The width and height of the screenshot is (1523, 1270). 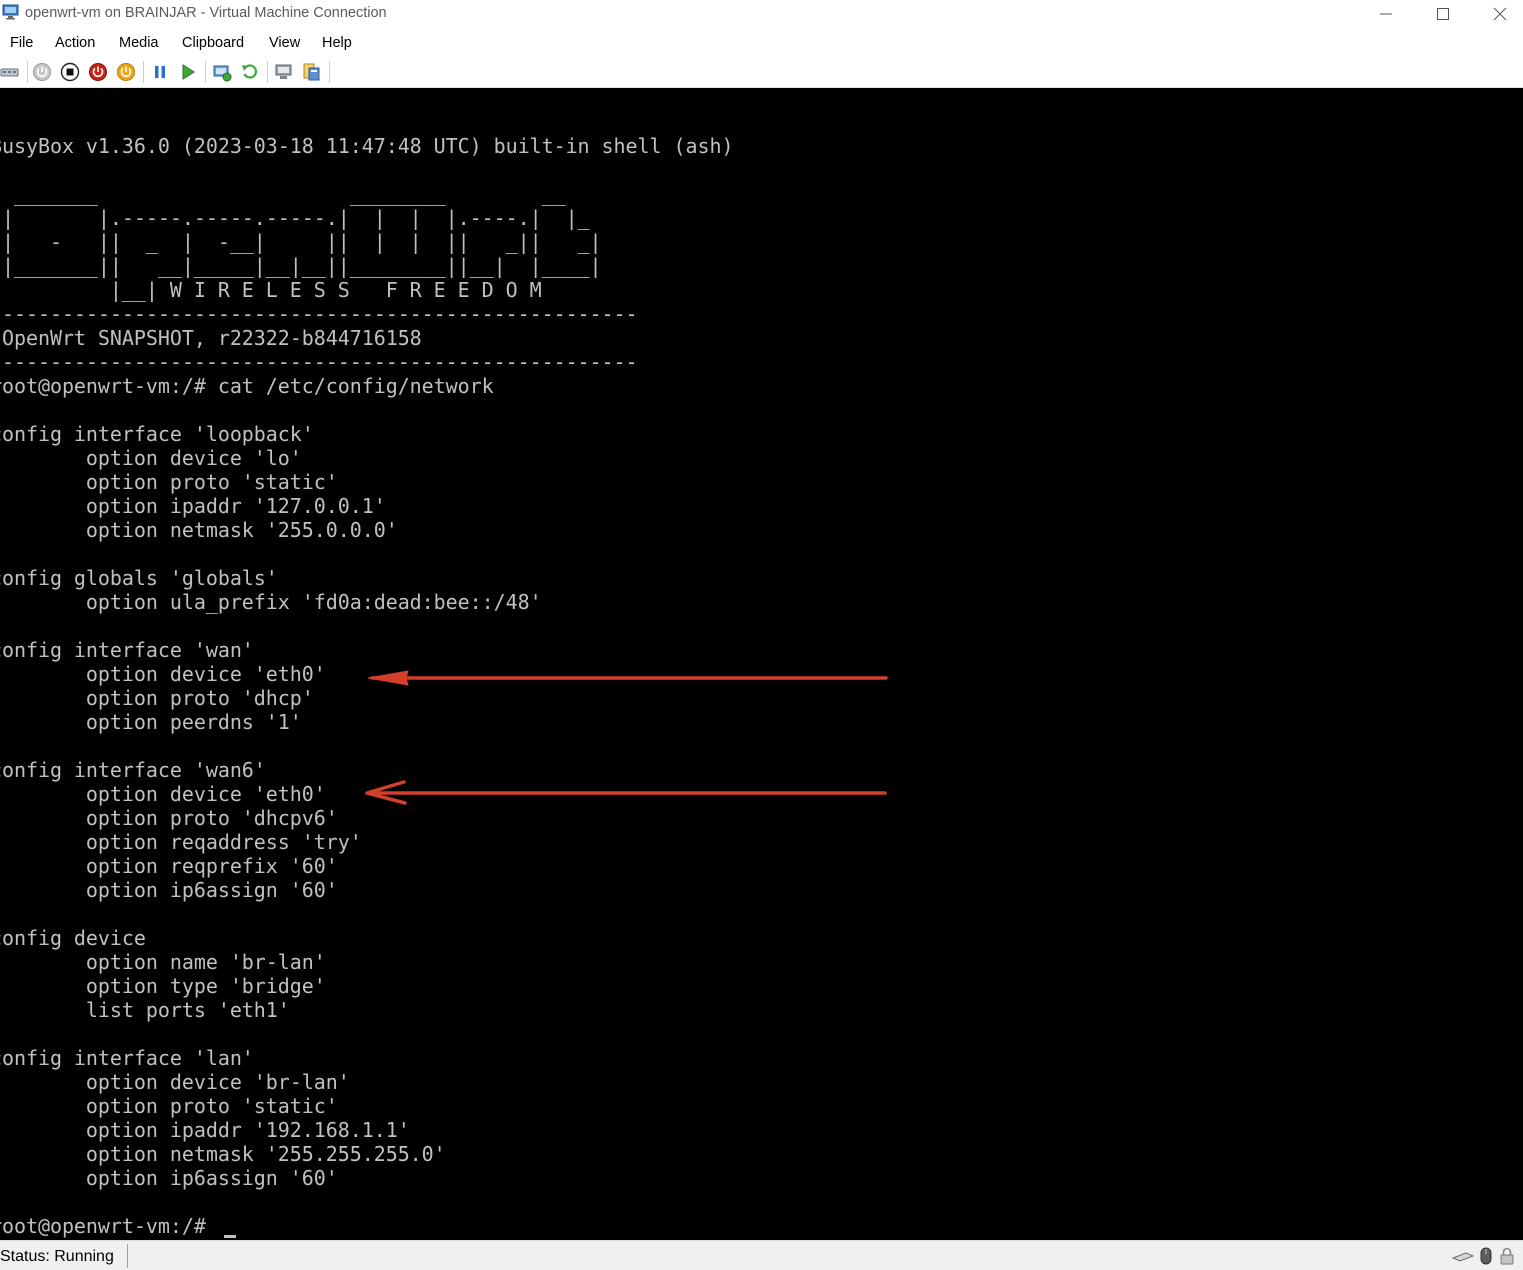 What do you see at coordinates (70, 72) in the screenshot?
I see `turn-off-icon` at bounding box center [70, 72].